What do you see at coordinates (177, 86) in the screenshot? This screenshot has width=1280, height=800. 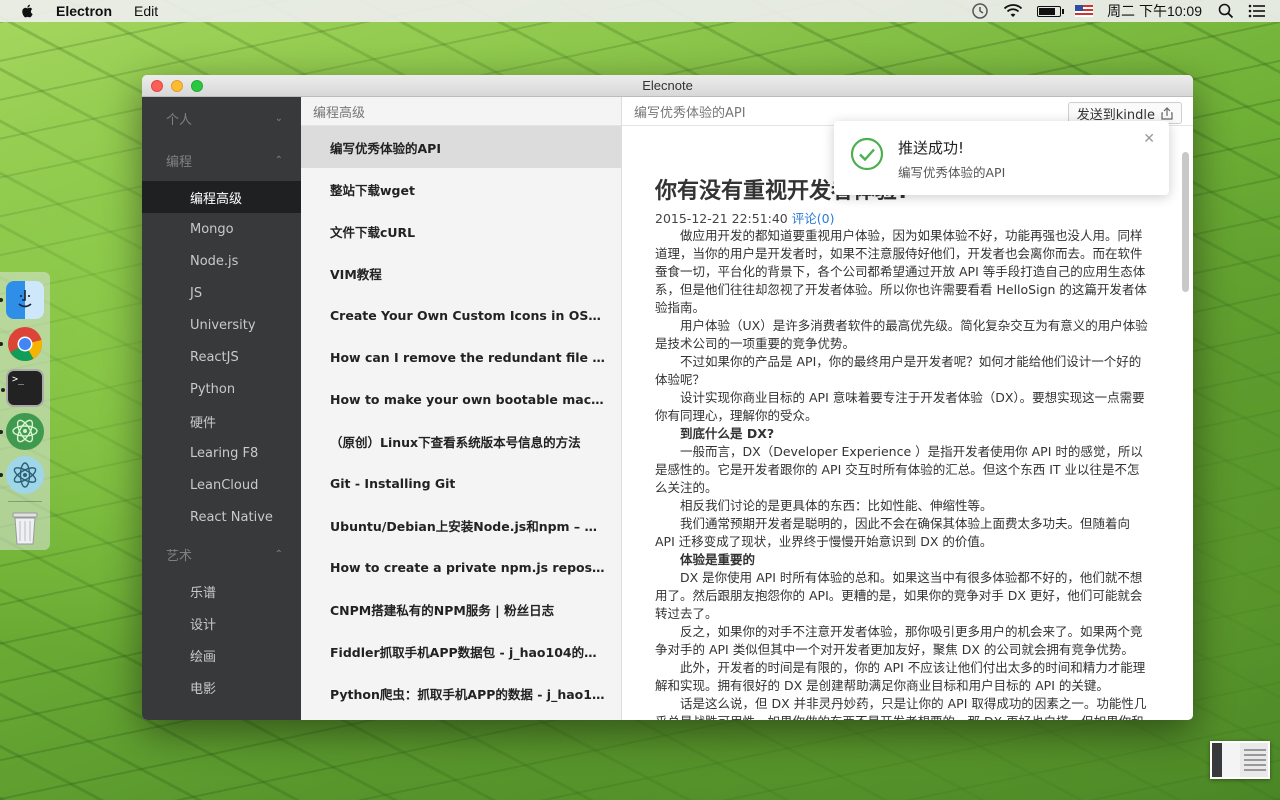 I see `minimize-window-button` at bounding box center [177, 86].